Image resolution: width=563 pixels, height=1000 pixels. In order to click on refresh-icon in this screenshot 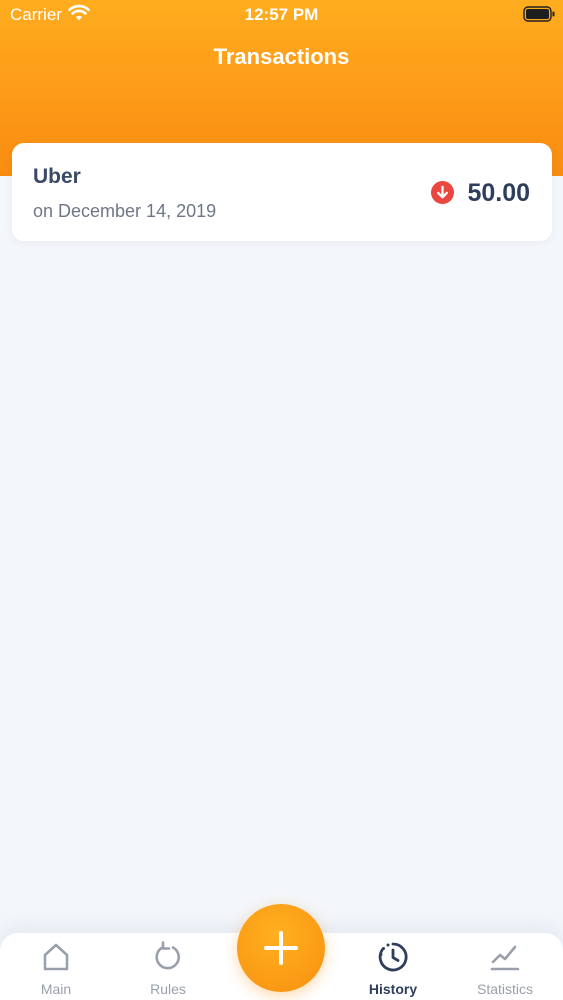, I will do `click(167, 955)`.